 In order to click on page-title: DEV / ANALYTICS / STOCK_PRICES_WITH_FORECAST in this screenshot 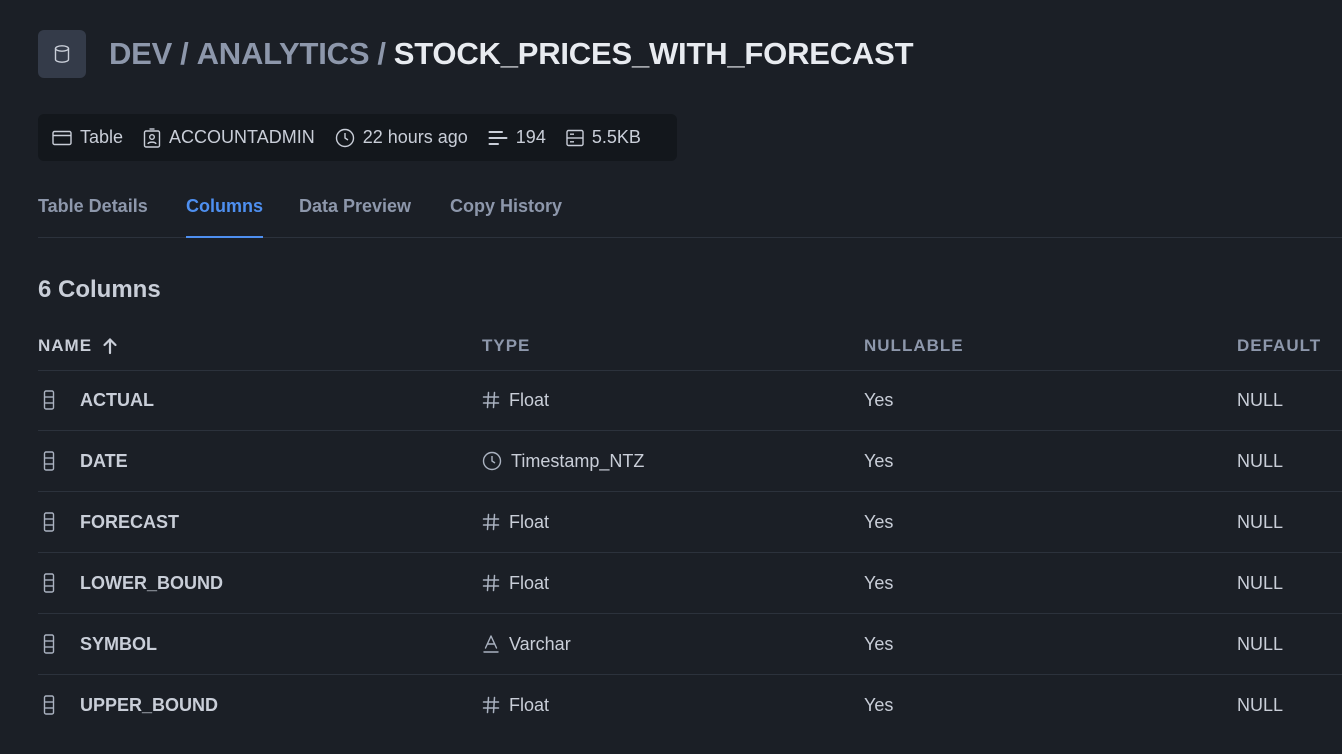, I will do `click(511, 54)`.